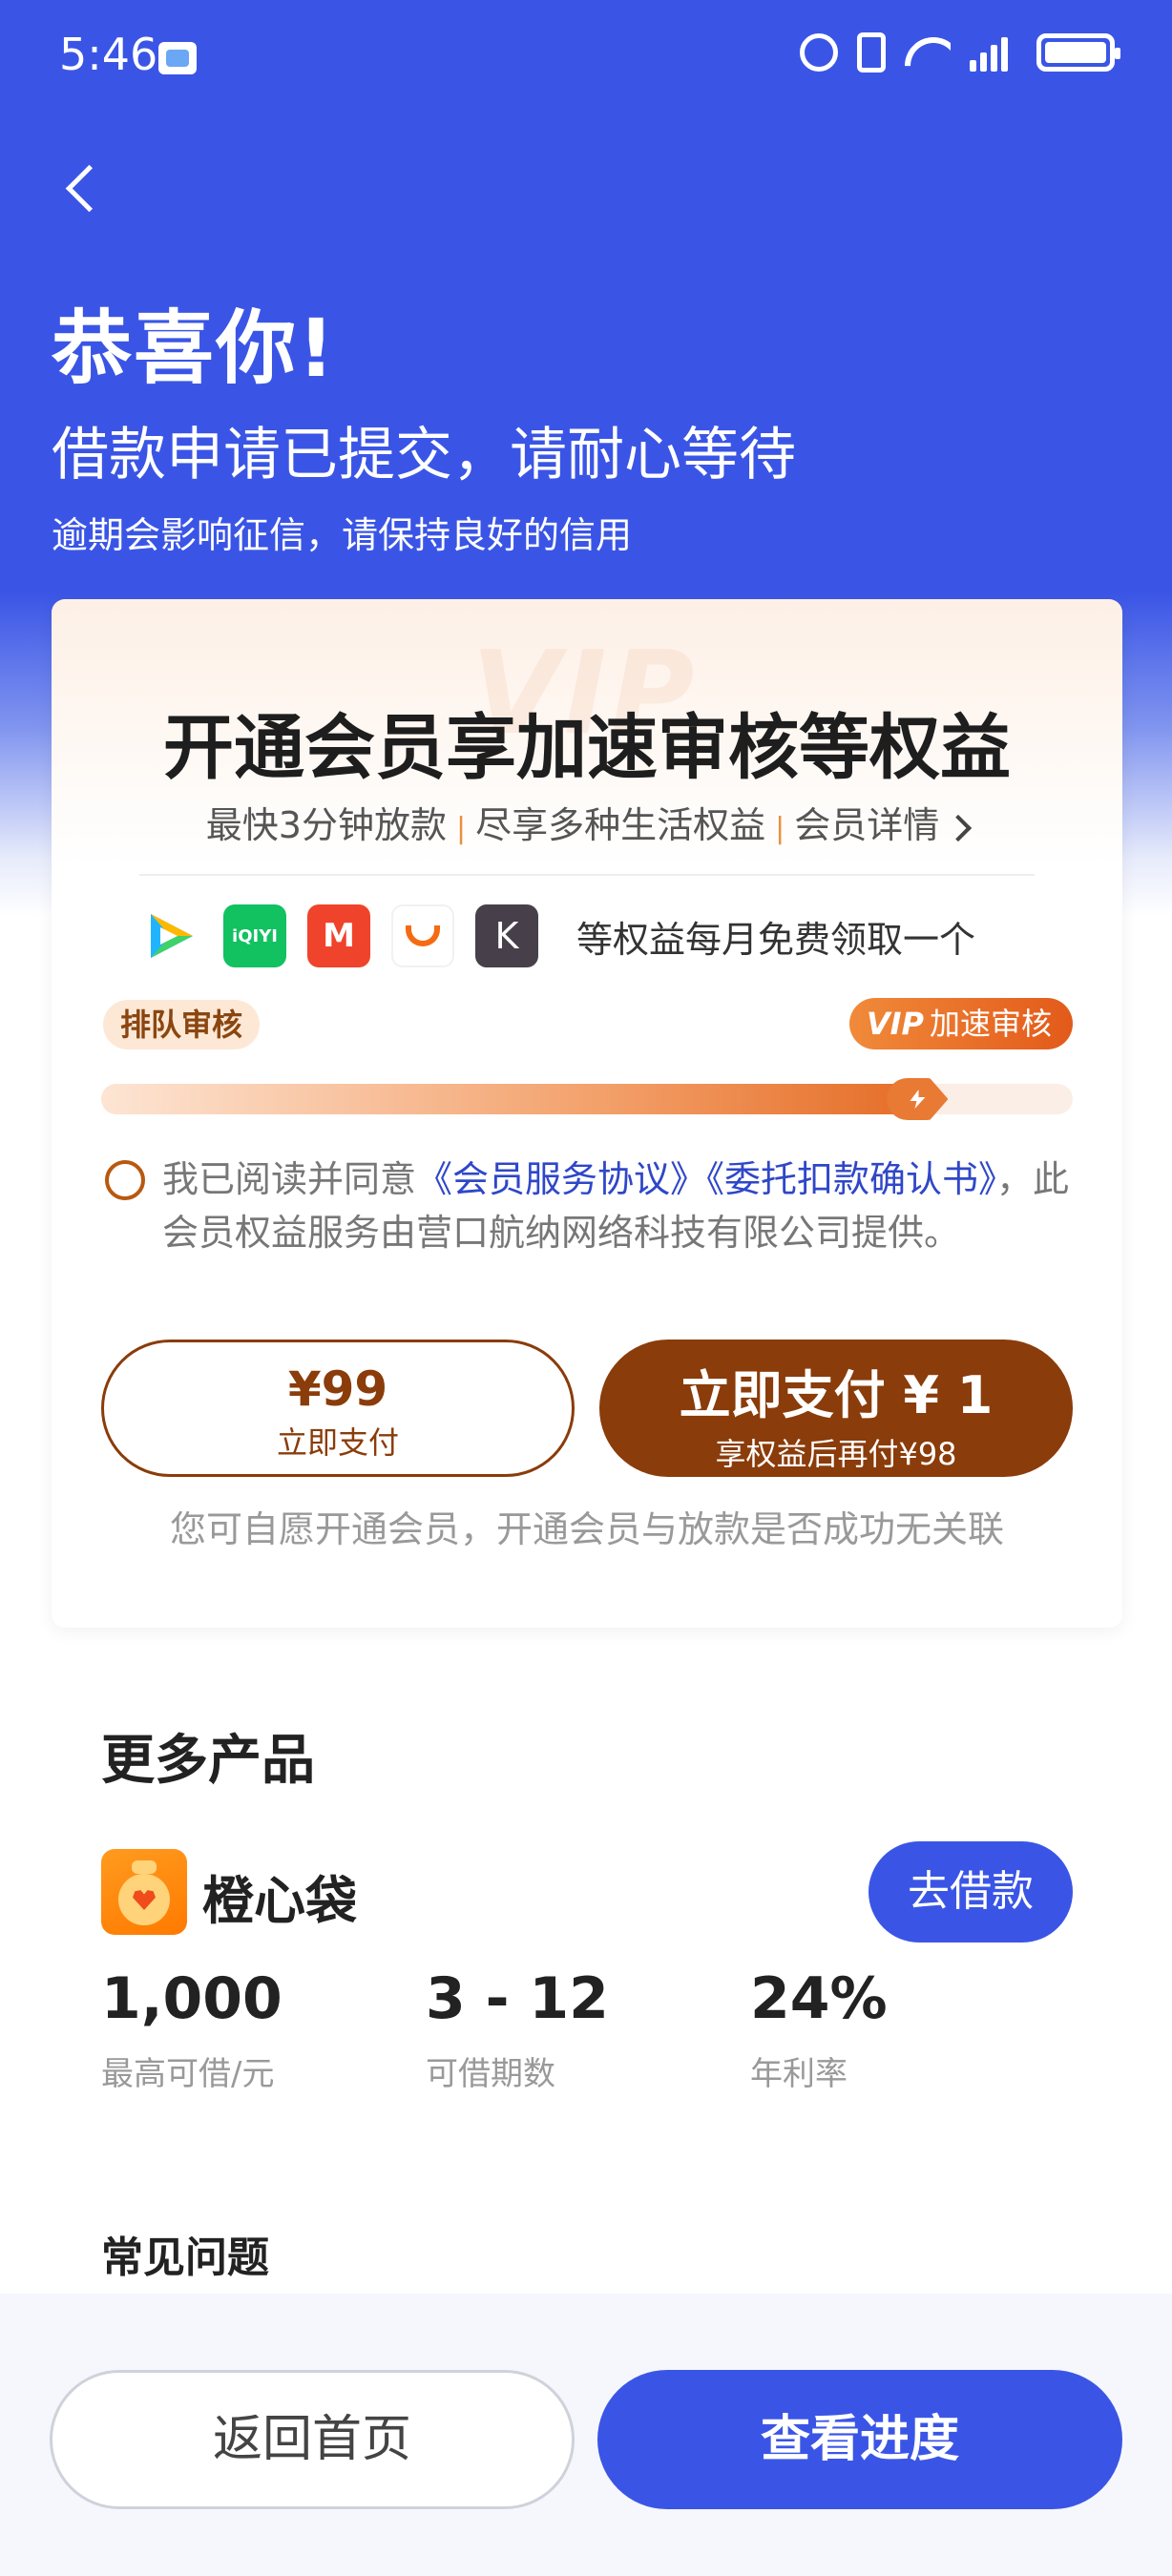  I want to click on page-subtitle: 借款申请已提交，请耐心等待, so click(424, 455).